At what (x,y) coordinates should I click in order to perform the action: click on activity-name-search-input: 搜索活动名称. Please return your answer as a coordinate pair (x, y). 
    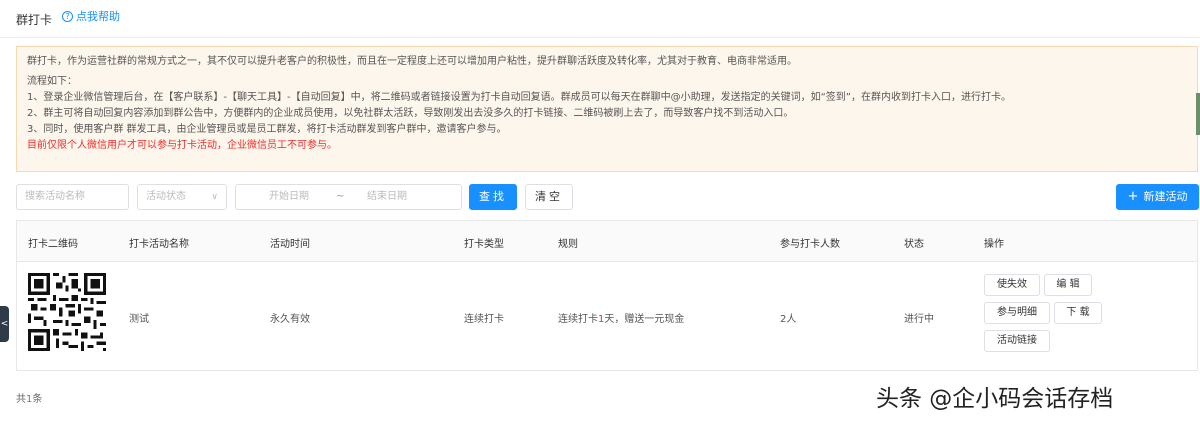
    Looking at the image, I should click on (72, 197).